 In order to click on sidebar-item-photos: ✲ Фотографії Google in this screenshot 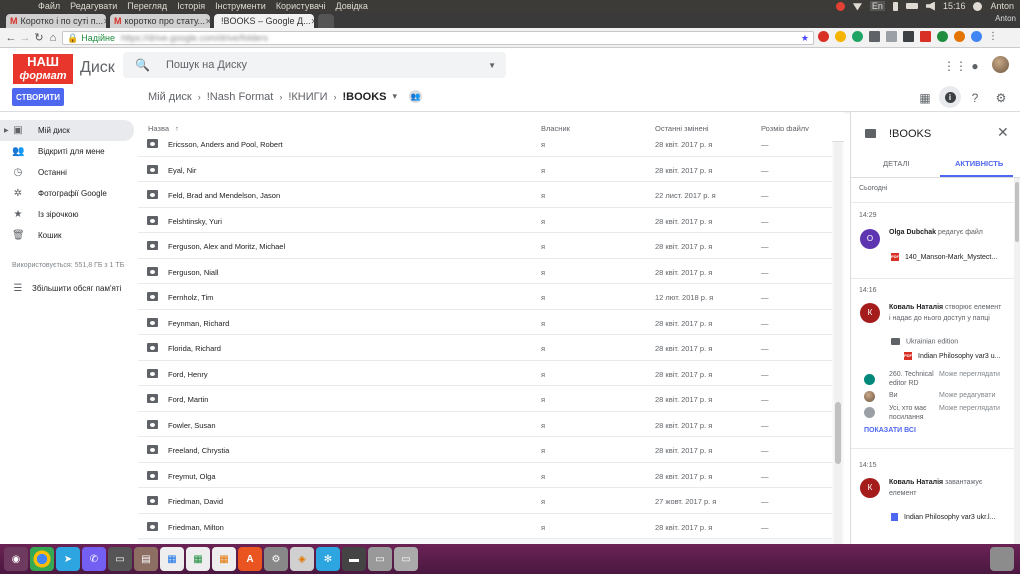, I will do `click(69, 193)`.